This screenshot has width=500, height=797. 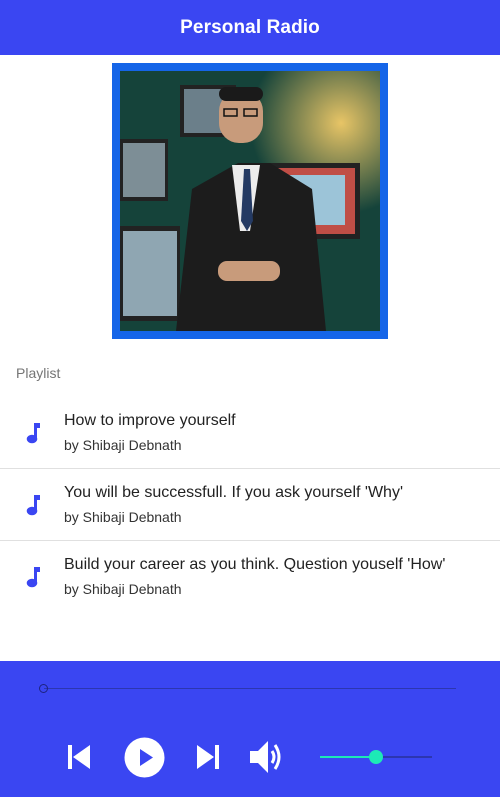 I want to click on skip-previous-button, so click(x=79, y=757).